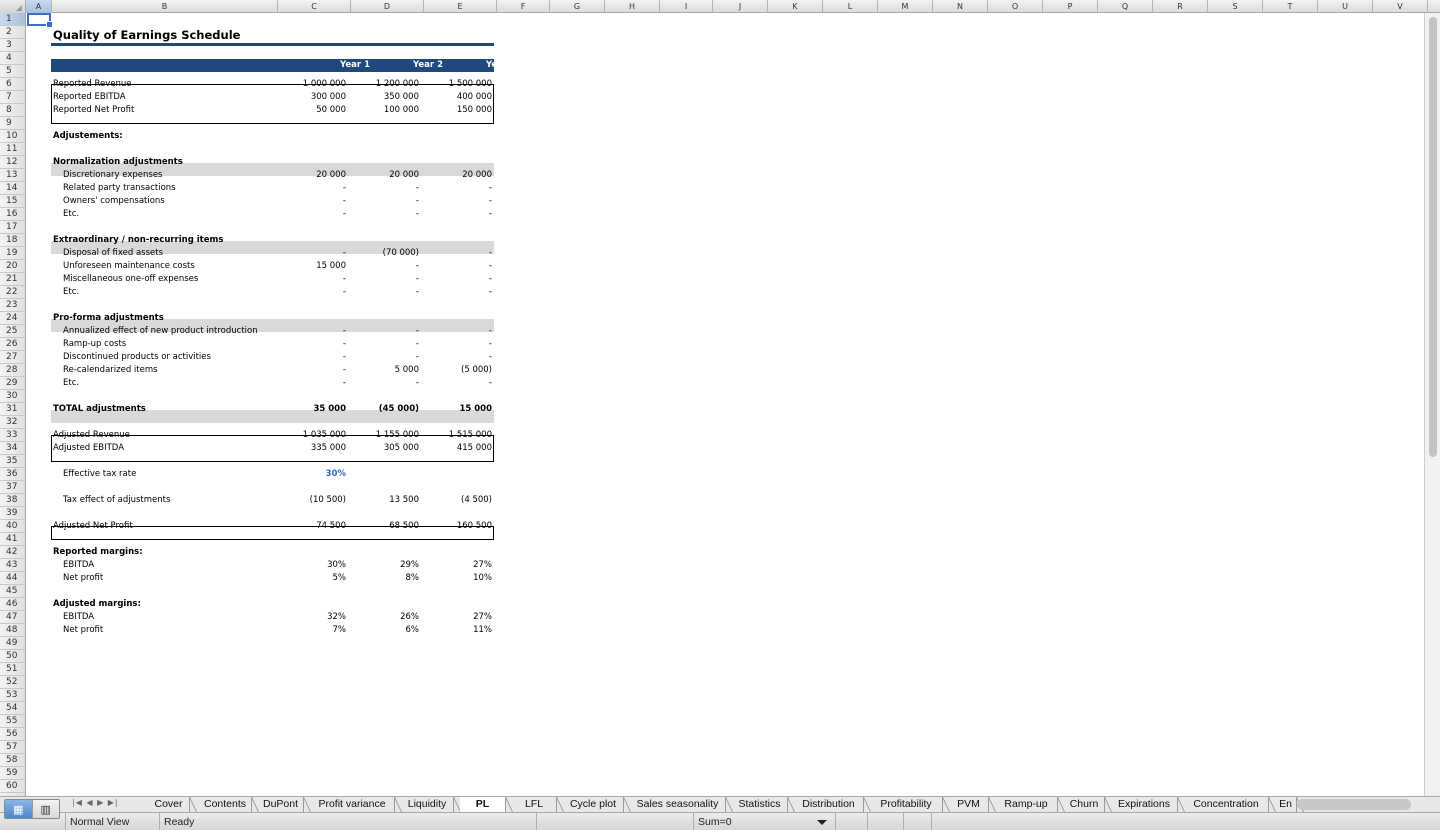 This screenshot has width=1440, height=830. What do you see at coordinates (12, 526) in the screenshot?
I see `row-header-40: 40` at bounding box center [12, 526].